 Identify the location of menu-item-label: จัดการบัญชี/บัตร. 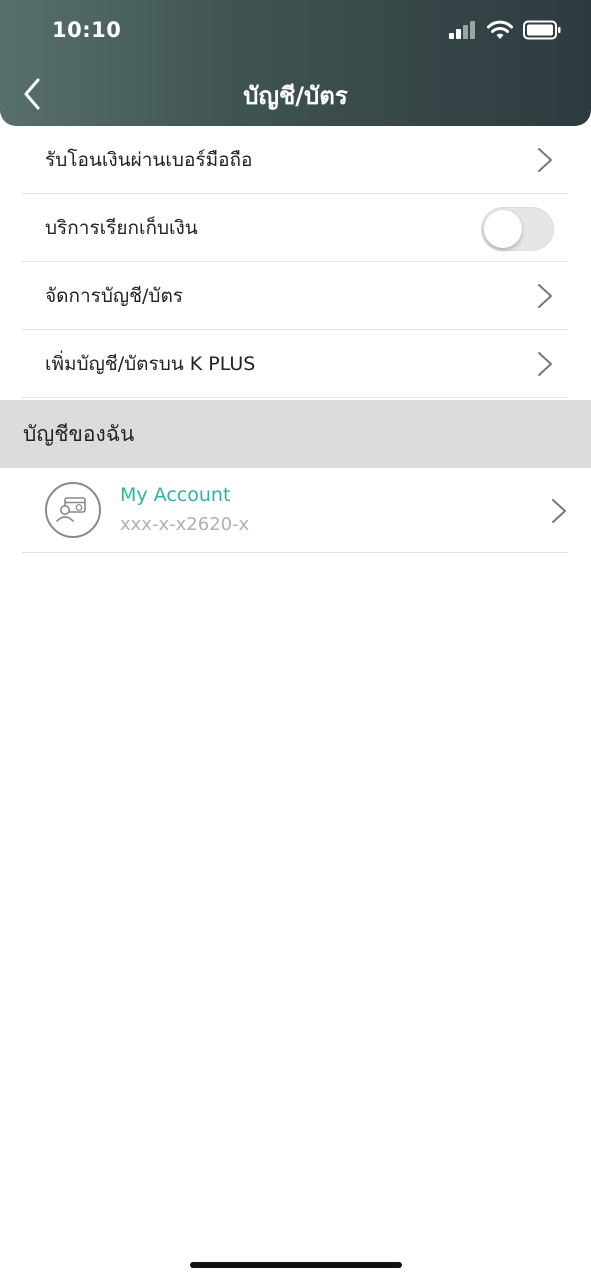
(114, 295).